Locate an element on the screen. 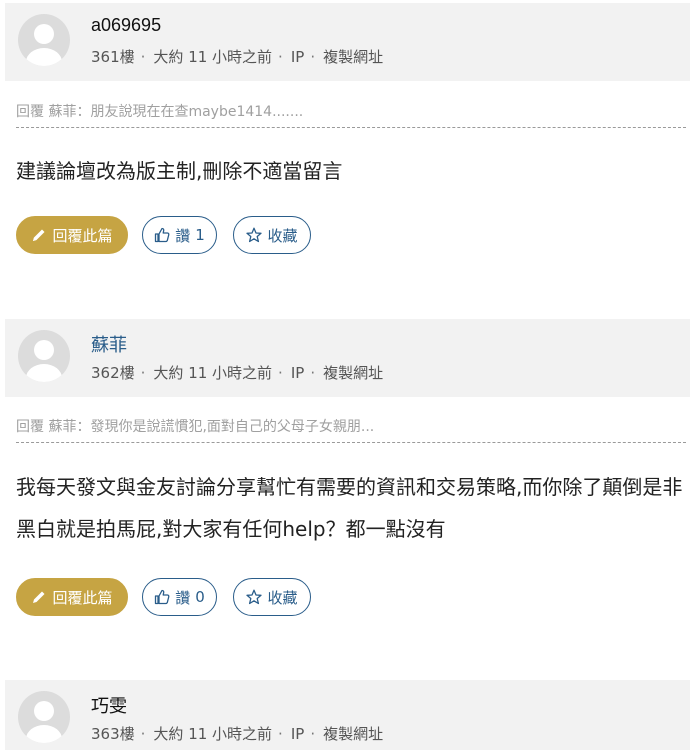  like-count: 0 is located at coordinates (200, 597).